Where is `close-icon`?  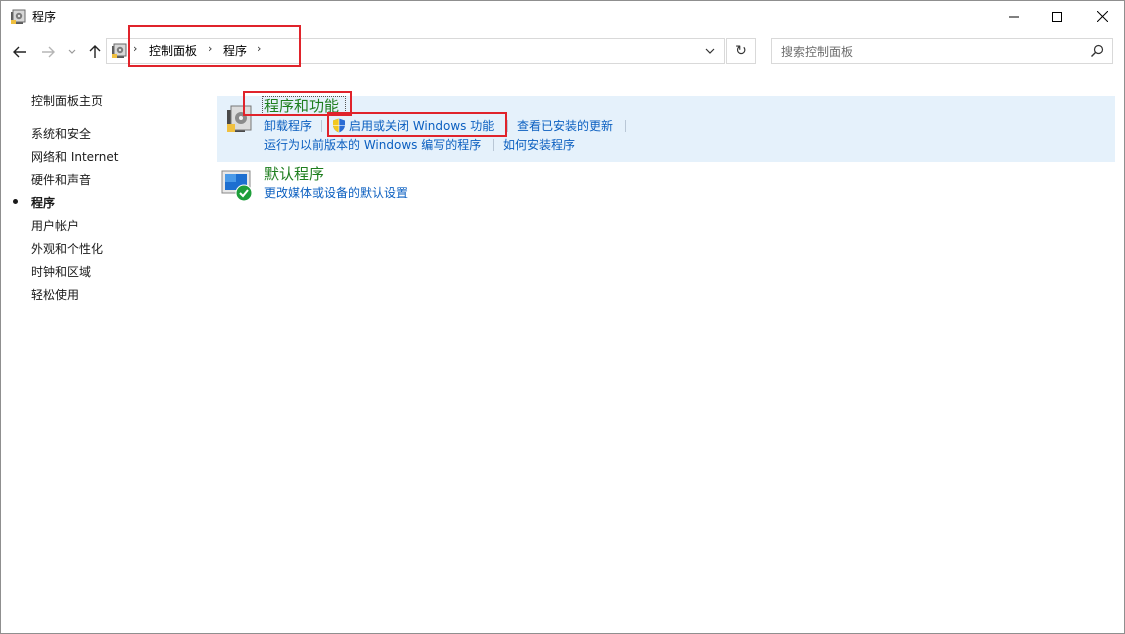
close-icon is located at coordinates (1102, 16).